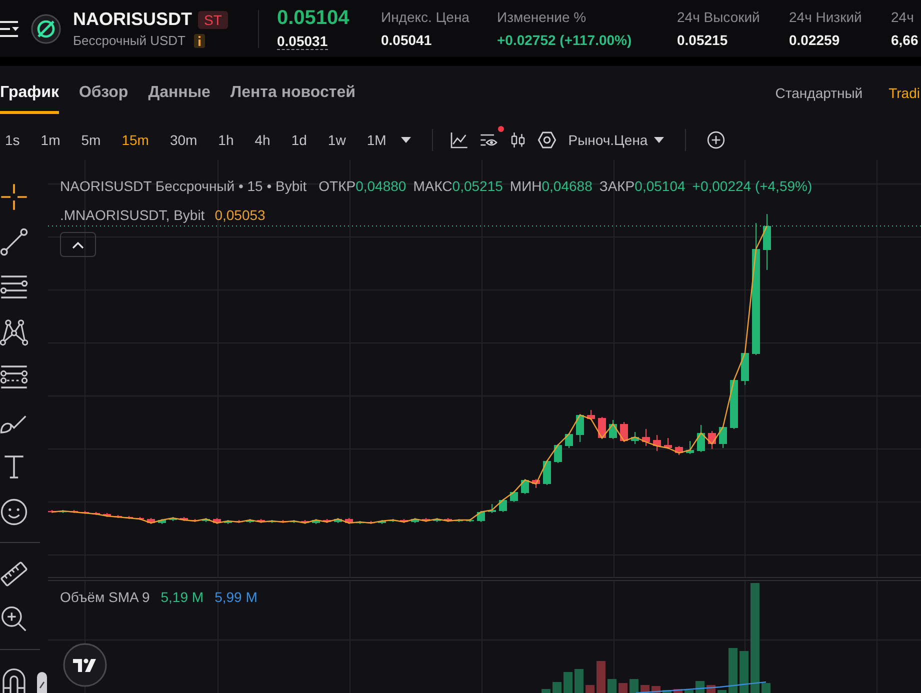  What do you see at coordinates (29, 90) in the screenshot?
I see `tab: График` at bounding box center [29, 90].